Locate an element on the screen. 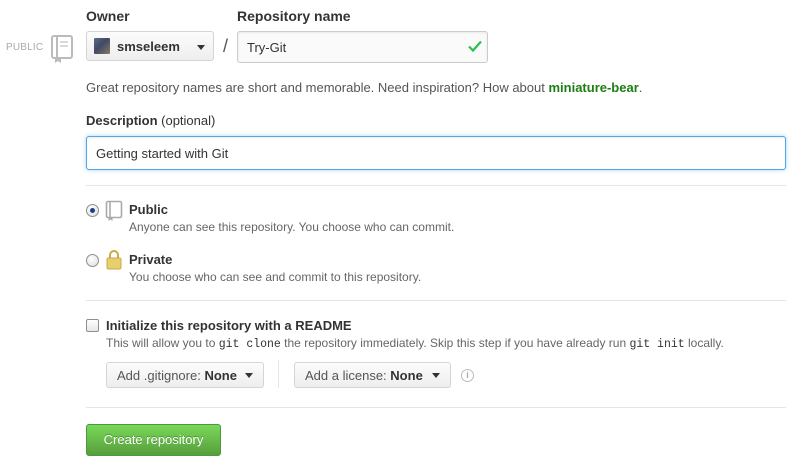 This screenshot has width=805, height=465. visibility-tag: PUBLIC is located at coordinates (25, 47).